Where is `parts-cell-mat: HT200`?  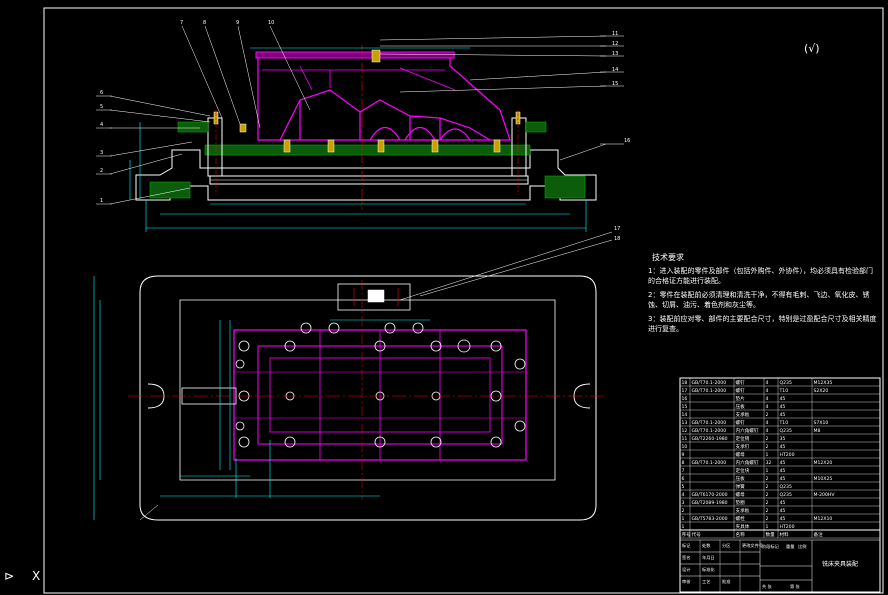
parts-cell-mat: HT200 is located at coordinates (787, 527).